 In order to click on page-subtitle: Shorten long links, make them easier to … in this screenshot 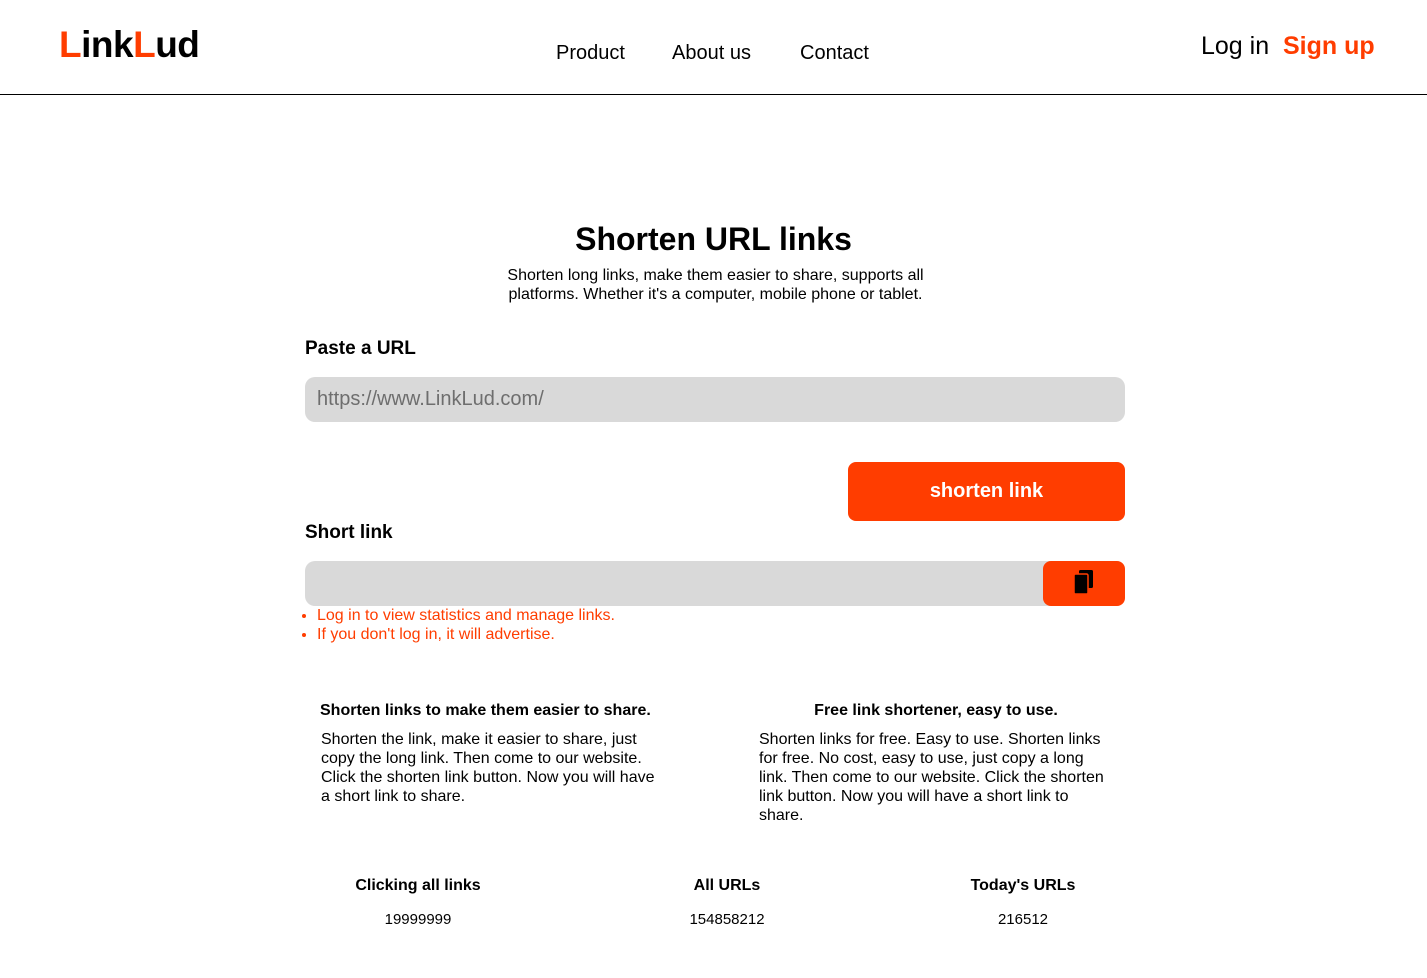, I will do `click(715, 285)`.